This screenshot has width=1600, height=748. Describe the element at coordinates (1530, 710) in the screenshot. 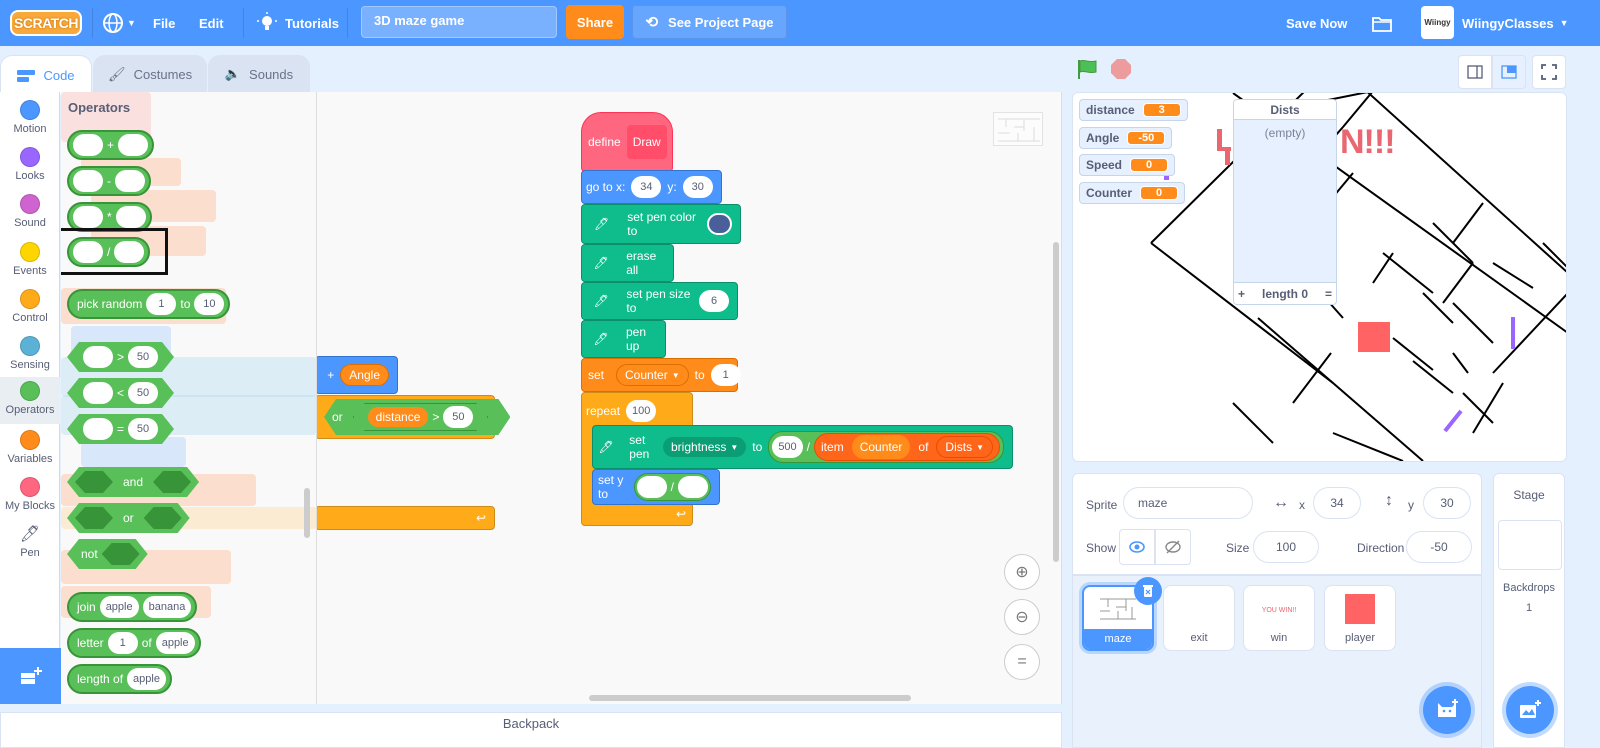

I see `add-backdrop-button` at that location.